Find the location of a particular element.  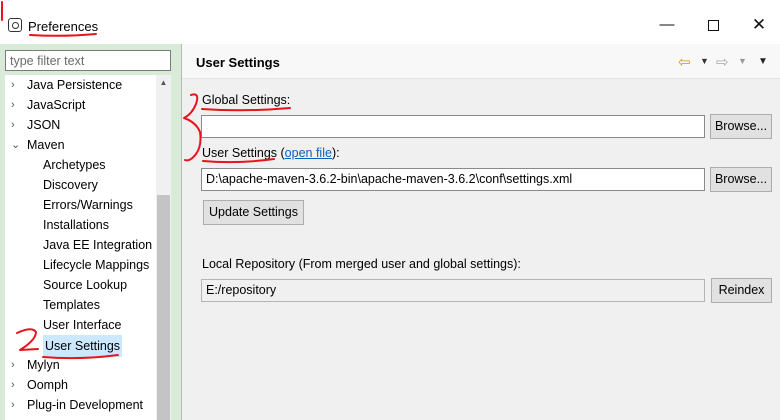

tree-item-label: Archetypes is located at coordinates (74, 165).